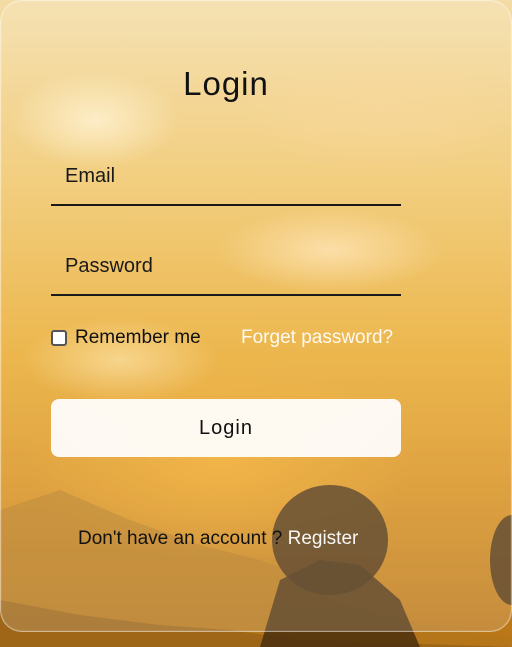 The image size is (512, 647). I want to click on register-prompt-row: Don't have an account ? Register, so click(218, 539).